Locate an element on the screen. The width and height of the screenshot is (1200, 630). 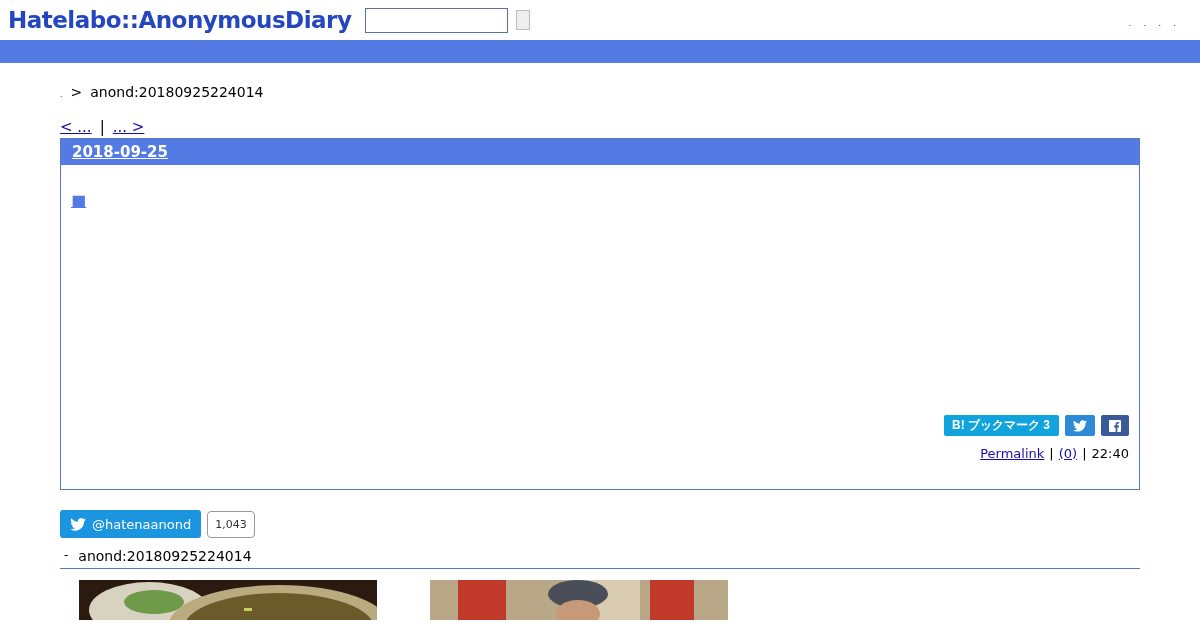
breadcrumb-current: anond:20180925224014 is located at coordinates (177, 92).